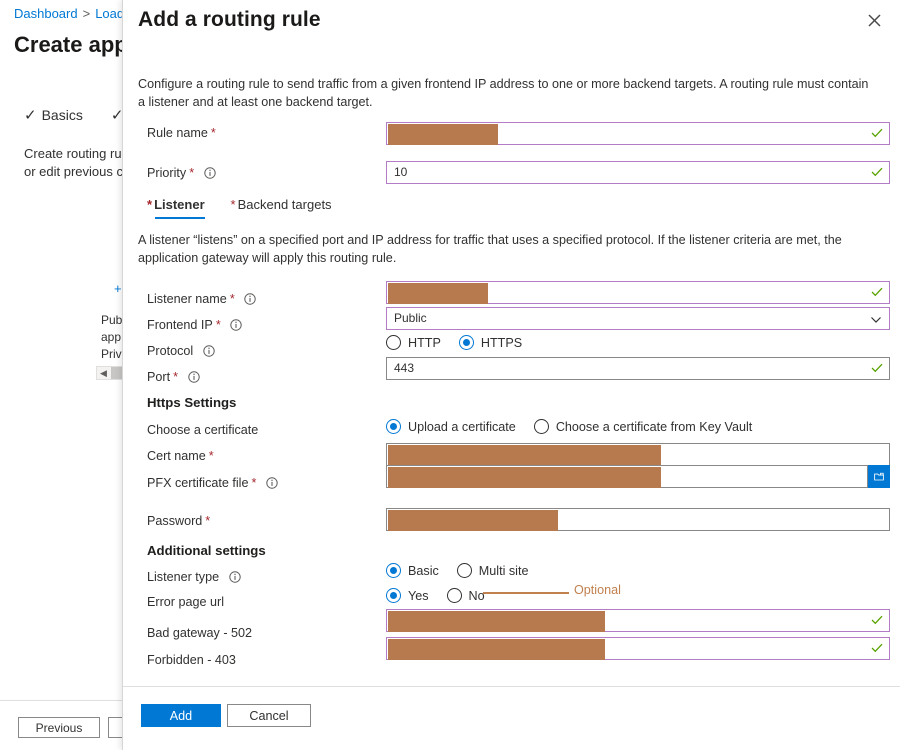 The image size is (900, 750). I want to click on choose-certificate-label: Choose a certificate, so click(203, 430).